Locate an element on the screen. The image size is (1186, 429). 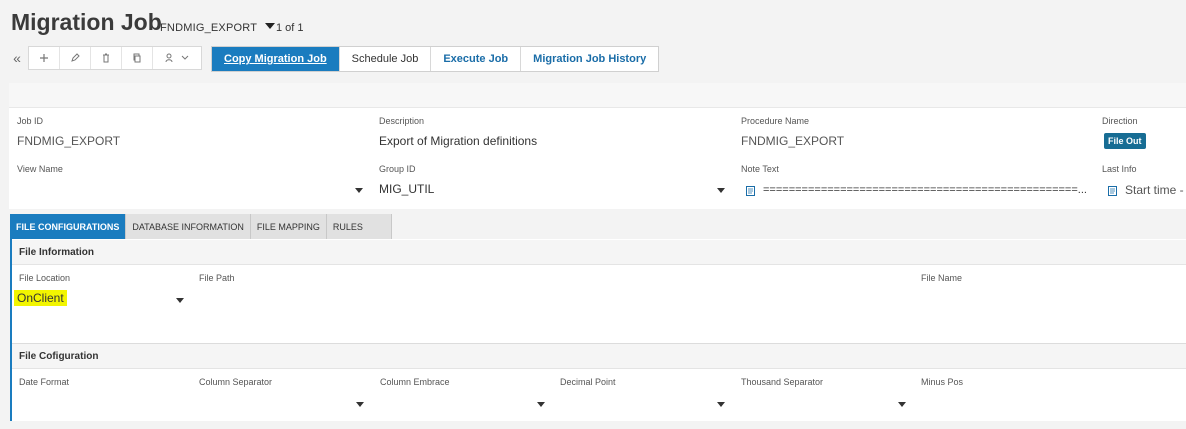
date-format-input is located at coordinates (103, 403).